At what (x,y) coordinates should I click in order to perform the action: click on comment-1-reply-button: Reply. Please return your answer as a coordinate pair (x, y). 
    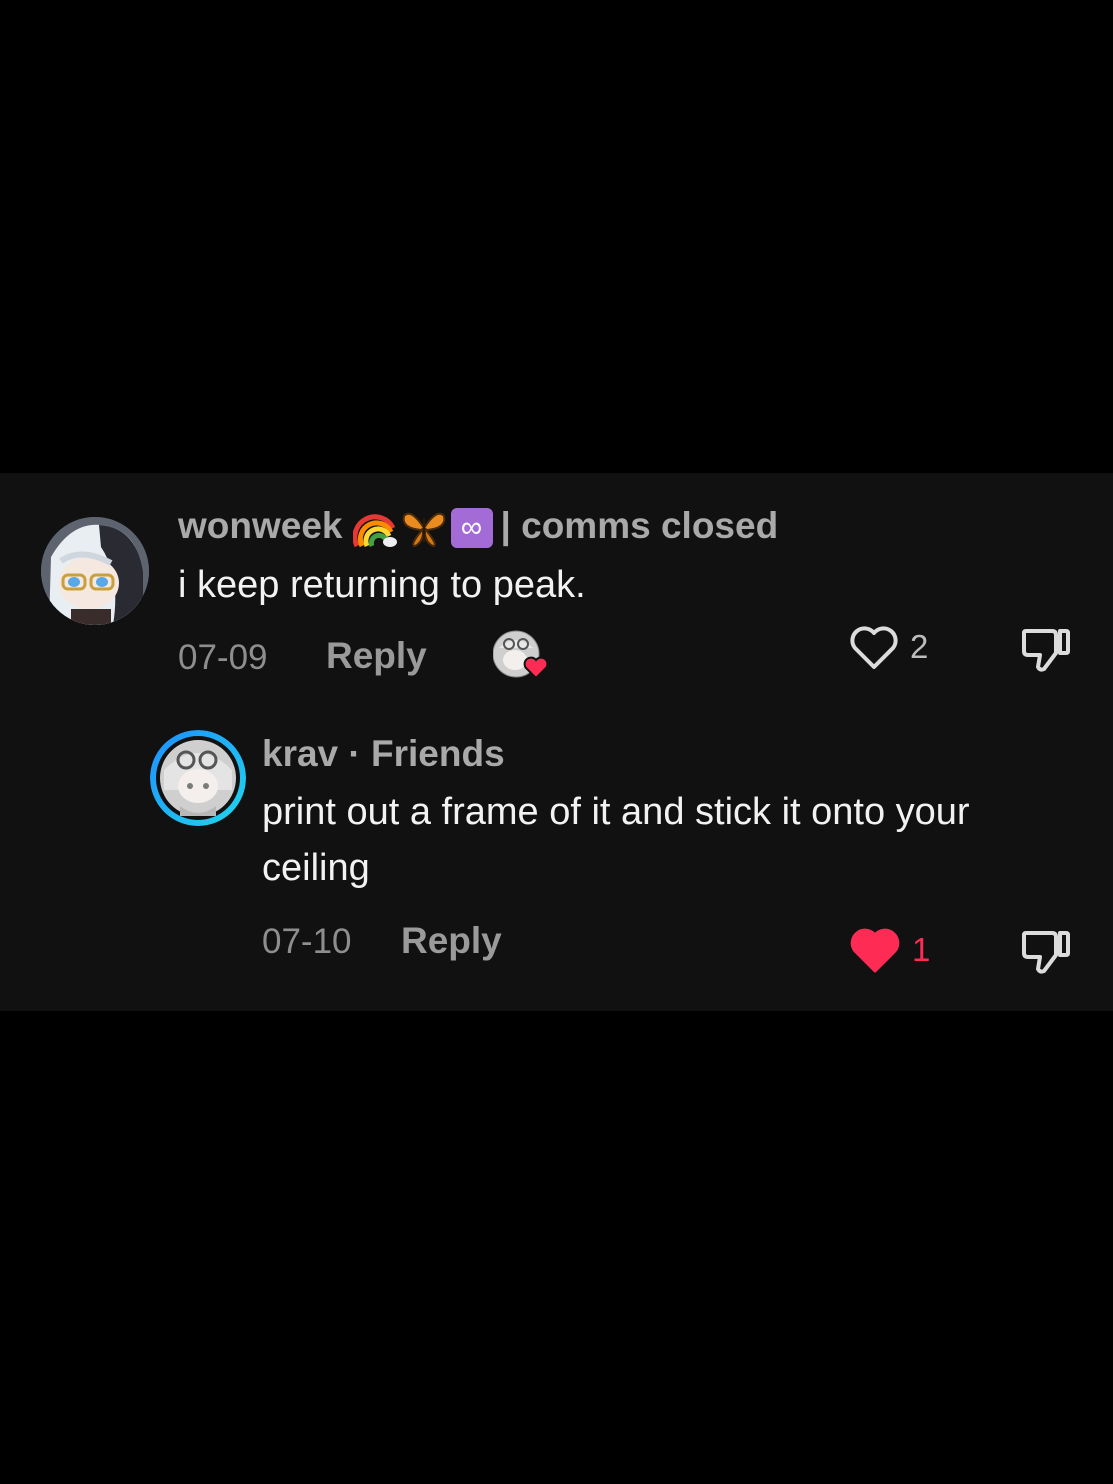
    Looking at the image, I should click on (376, 656).